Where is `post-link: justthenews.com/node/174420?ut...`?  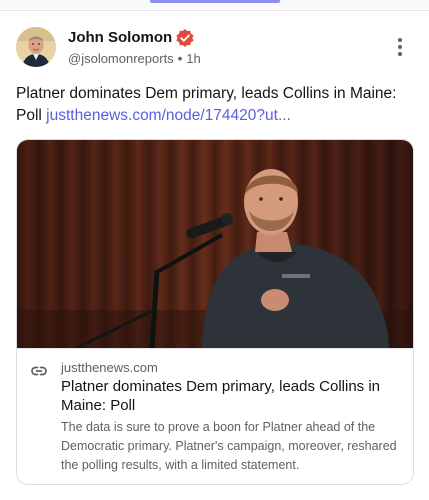
post-link: justthenews.com/node/174420?ut... is located at coordinates (168, 115).